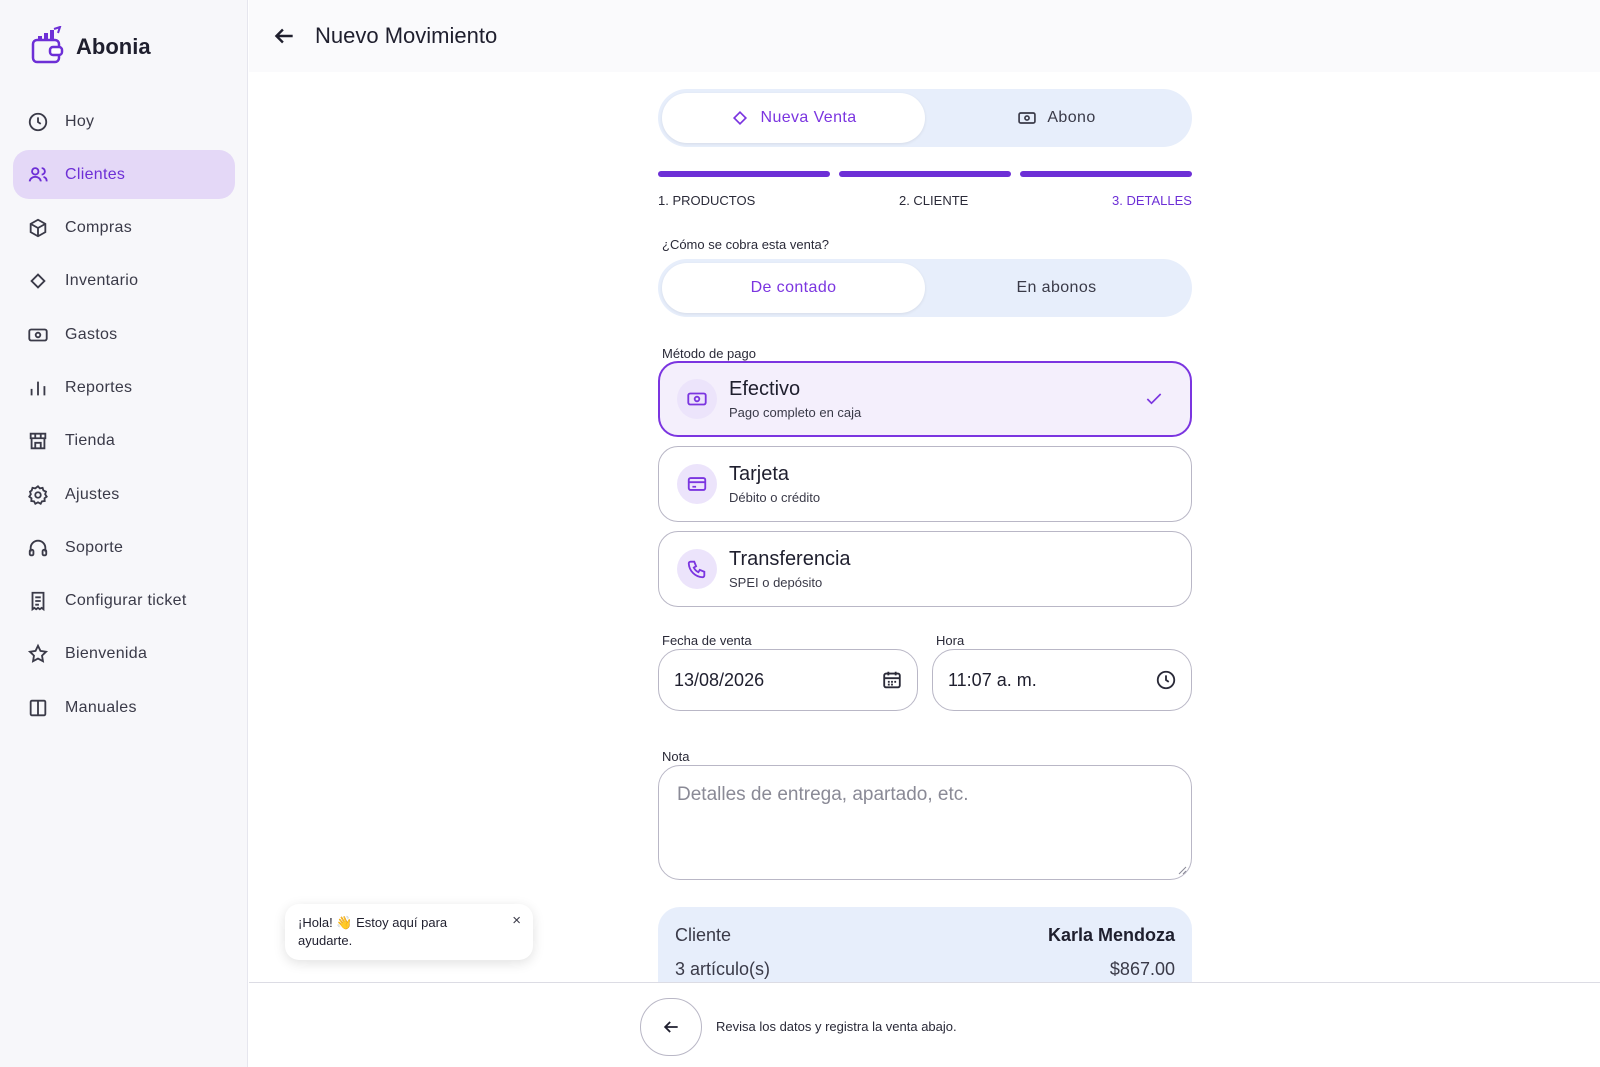  What do you see at coordinates (91, 334) in the screenshot?
I see `sidebar-item-label: Gastos` at bounding box center [91, 334].